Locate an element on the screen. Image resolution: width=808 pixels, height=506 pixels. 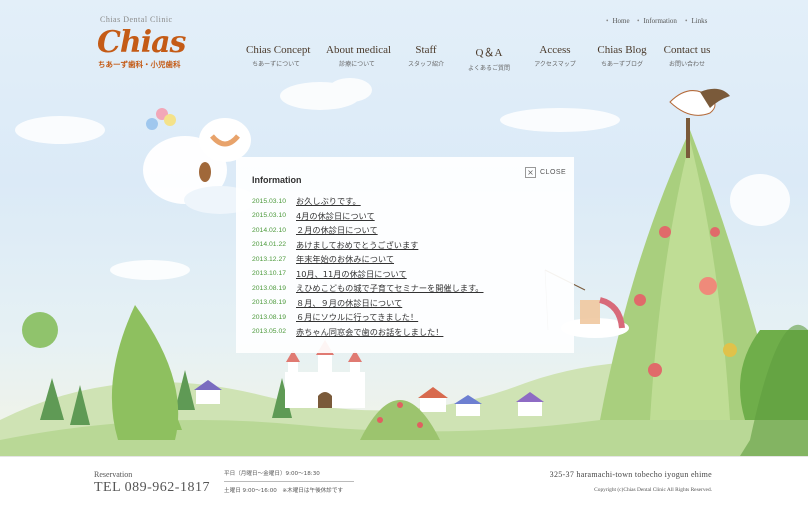
news-link: お久しぶりです。 is located at coordinates (328, 201).